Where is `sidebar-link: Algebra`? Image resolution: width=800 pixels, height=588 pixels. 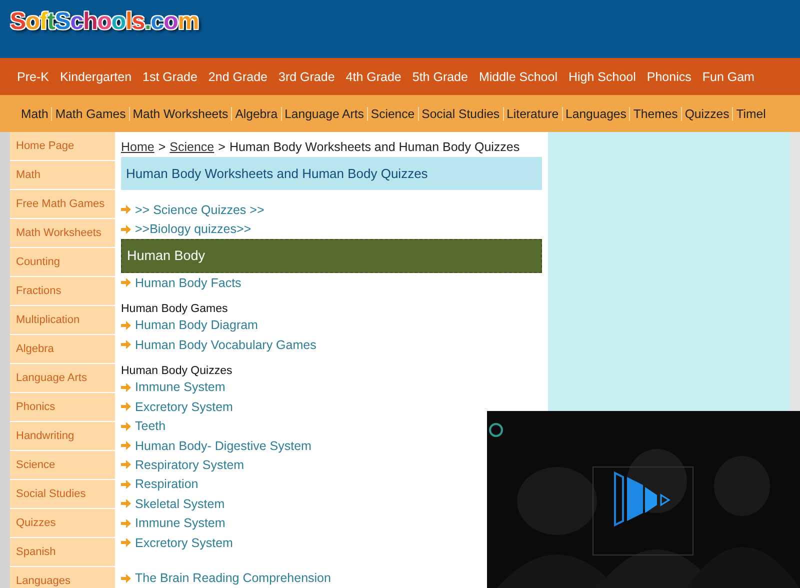 sidebar-link: Algebra is located at coordinates (62, 349).